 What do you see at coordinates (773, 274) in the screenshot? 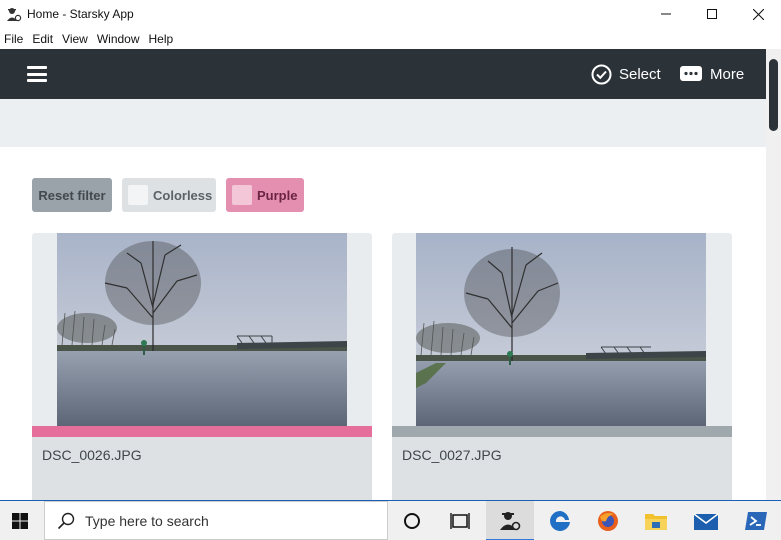
I see `vertical-scrollbar` at bounding box center [773, 274].